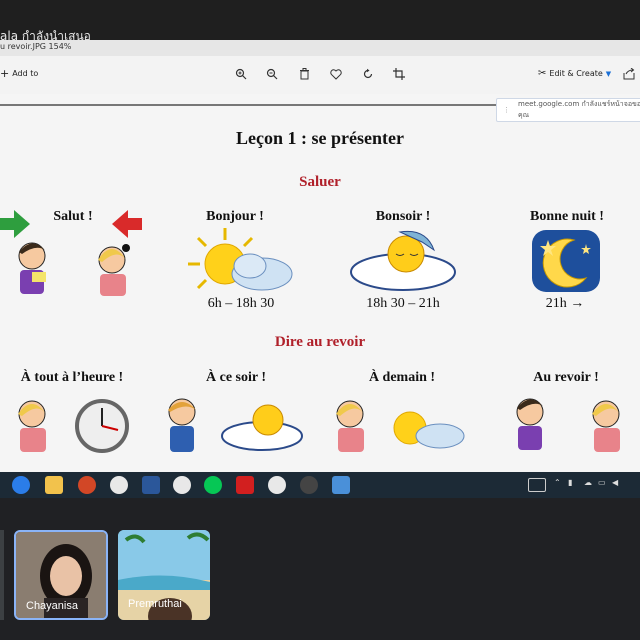  What do you see at coordinates (608, 73) in the screenshot?
I see `chevron-down-icon: ▼` at bounding box center [608, 73].